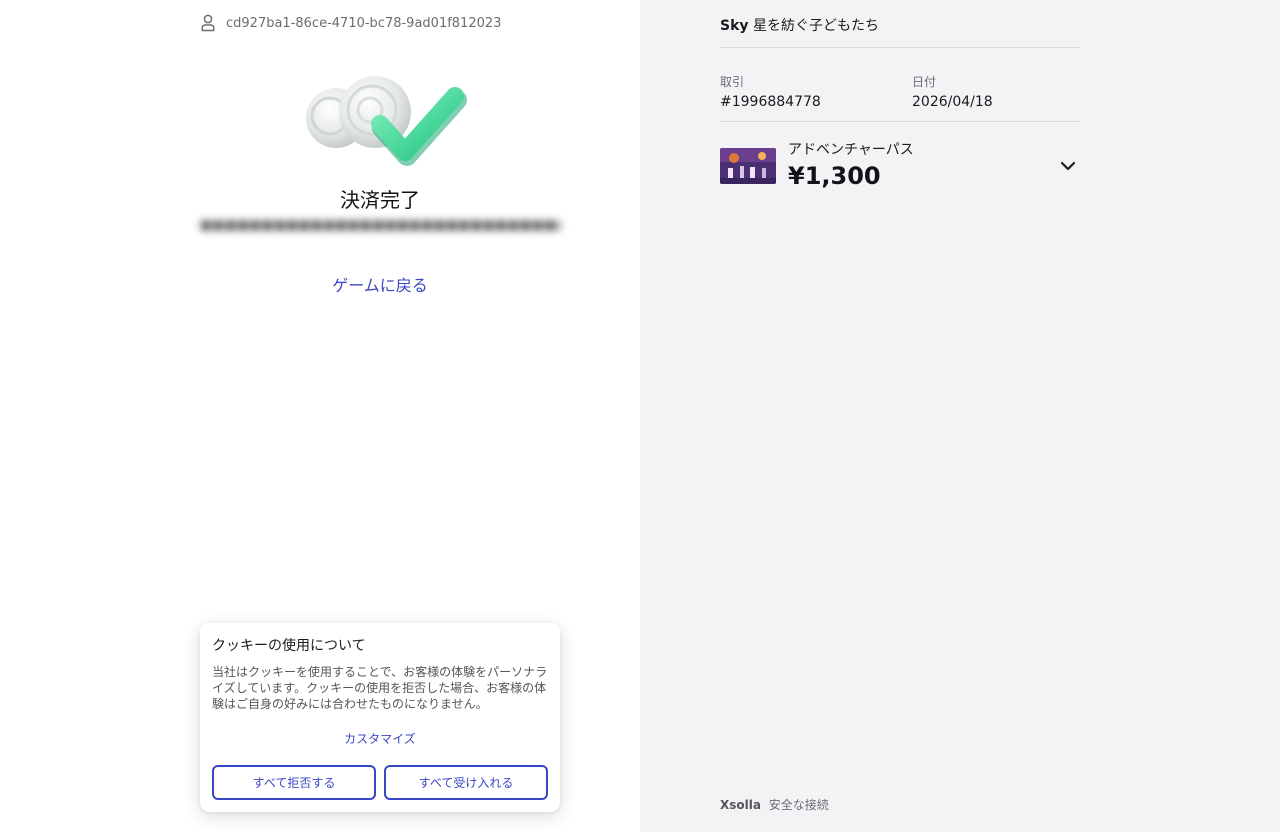  Describe the element at coordinates (748, 166) in the screenshot. I see `item-thumbnail` at that location.